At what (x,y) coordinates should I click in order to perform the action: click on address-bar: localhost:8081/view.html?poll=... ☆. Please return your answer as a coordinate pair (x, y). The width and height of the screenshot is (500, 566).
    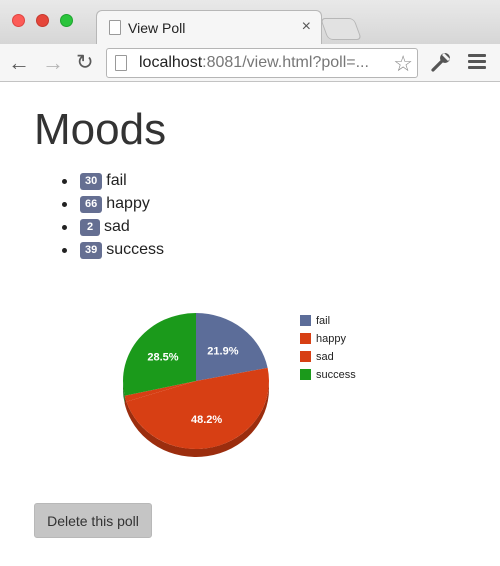
    Looking at the image, I should click on (262, 63).